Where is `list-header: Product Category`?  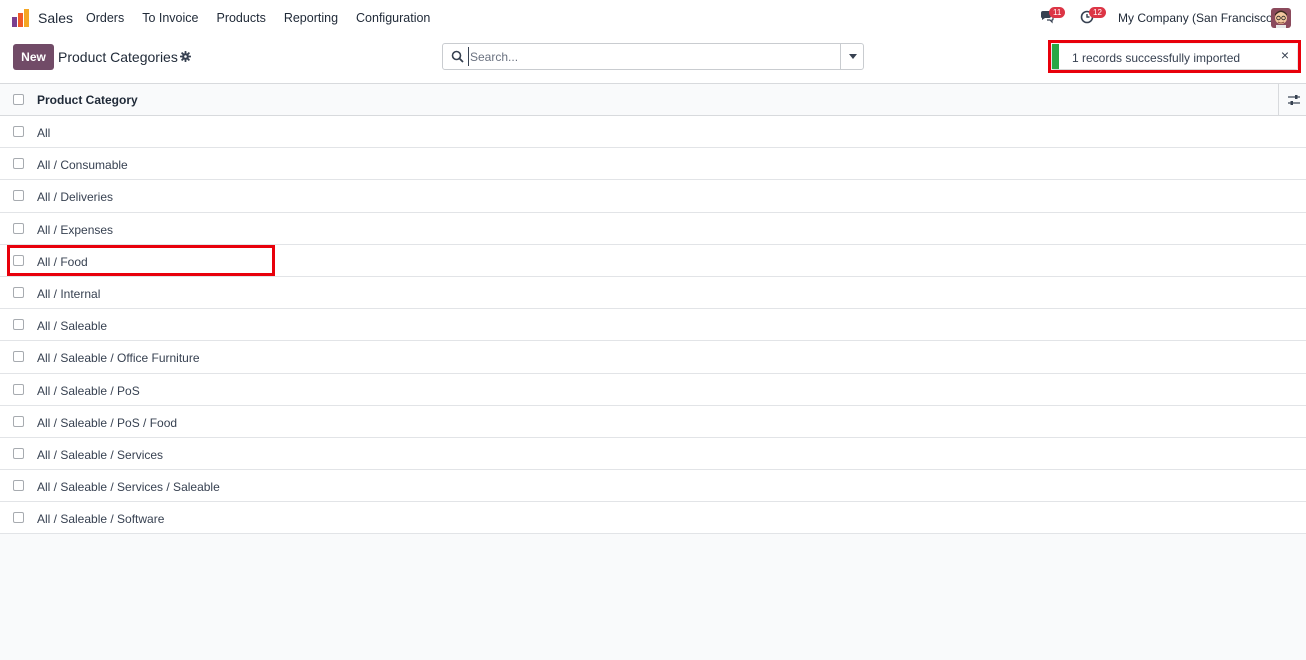 list-header: Product Category is located at coordinates (653, 100).